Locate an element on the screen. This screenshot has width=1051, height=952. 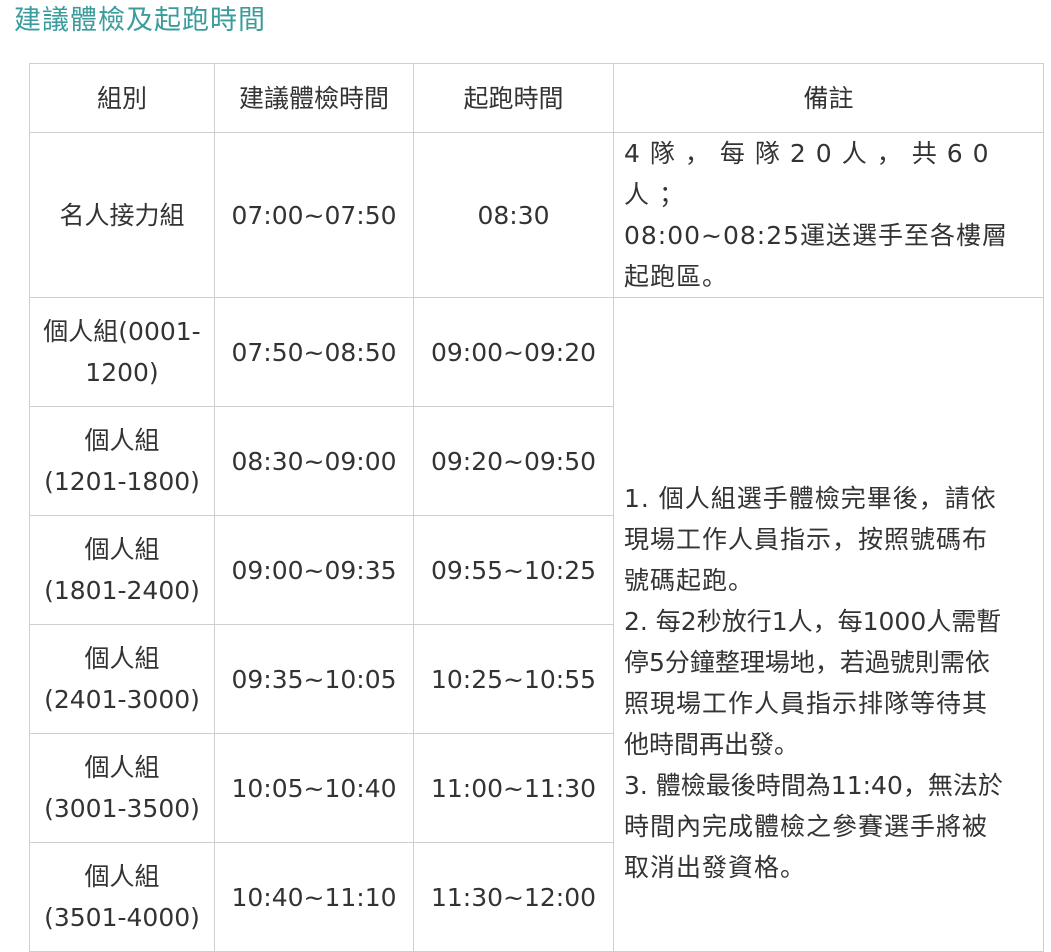
checkup-time-cell: 09:00~09:35 is located at coordinates (314, 570).